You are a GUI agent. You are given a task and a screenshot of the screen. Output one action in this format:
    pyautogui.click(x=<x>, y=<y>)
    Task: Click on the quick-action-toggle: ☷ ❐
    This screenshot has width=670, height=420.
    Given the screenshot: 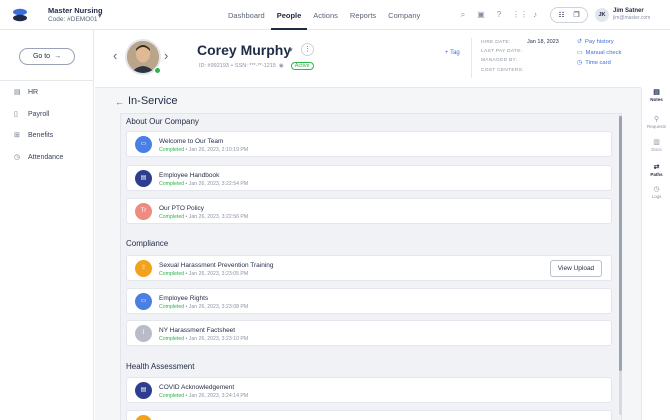 What is the action you would take?
    pyautogui.click(x=569, y=15)
    